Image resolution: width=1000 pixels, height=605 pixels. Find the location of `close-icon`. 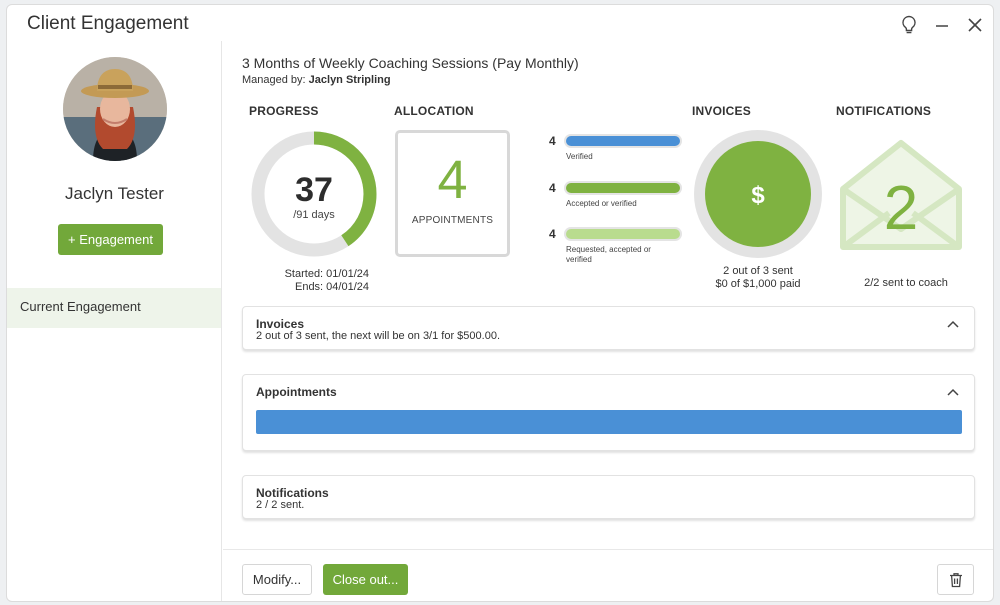

close-icon is located at coordinates (975, 25).